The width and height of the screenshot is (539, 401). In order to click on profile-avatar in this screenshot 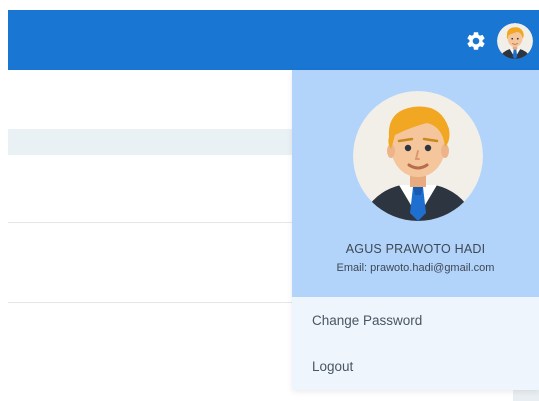, I will do `click(418, 156)`.